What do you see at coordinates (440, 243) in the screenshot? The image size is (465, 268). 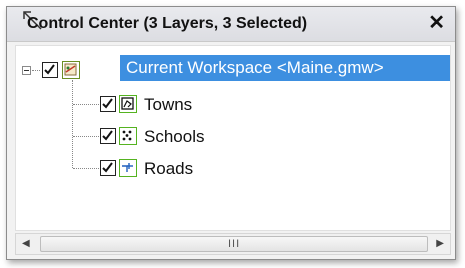 I see `scroll-right-icon: ▶` at bounding box center [440, 243].